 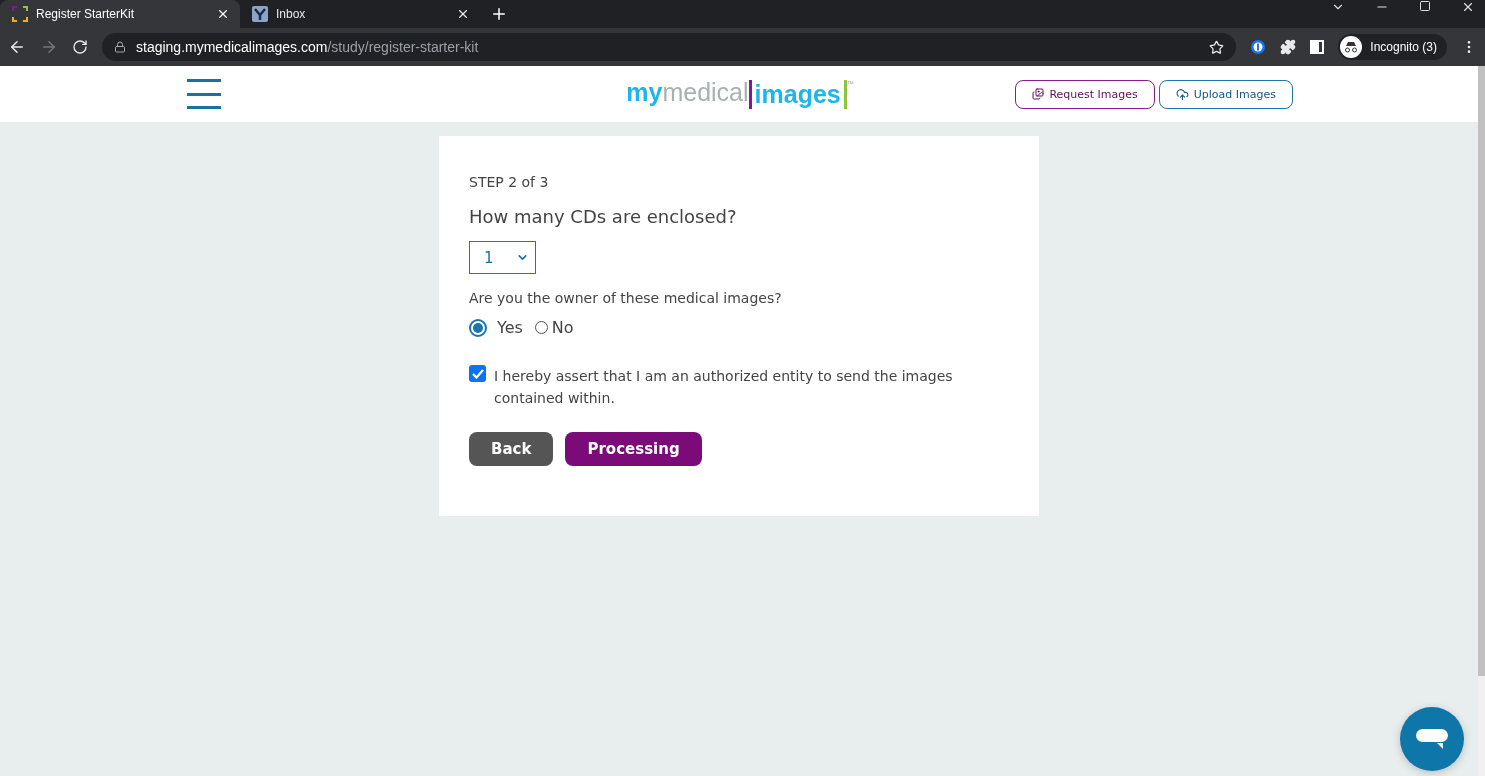 What do you see at coordinates (1085, 94) in the screenshot?
I see `request-images-button: Request Images` at bounding box center [1085, 94].